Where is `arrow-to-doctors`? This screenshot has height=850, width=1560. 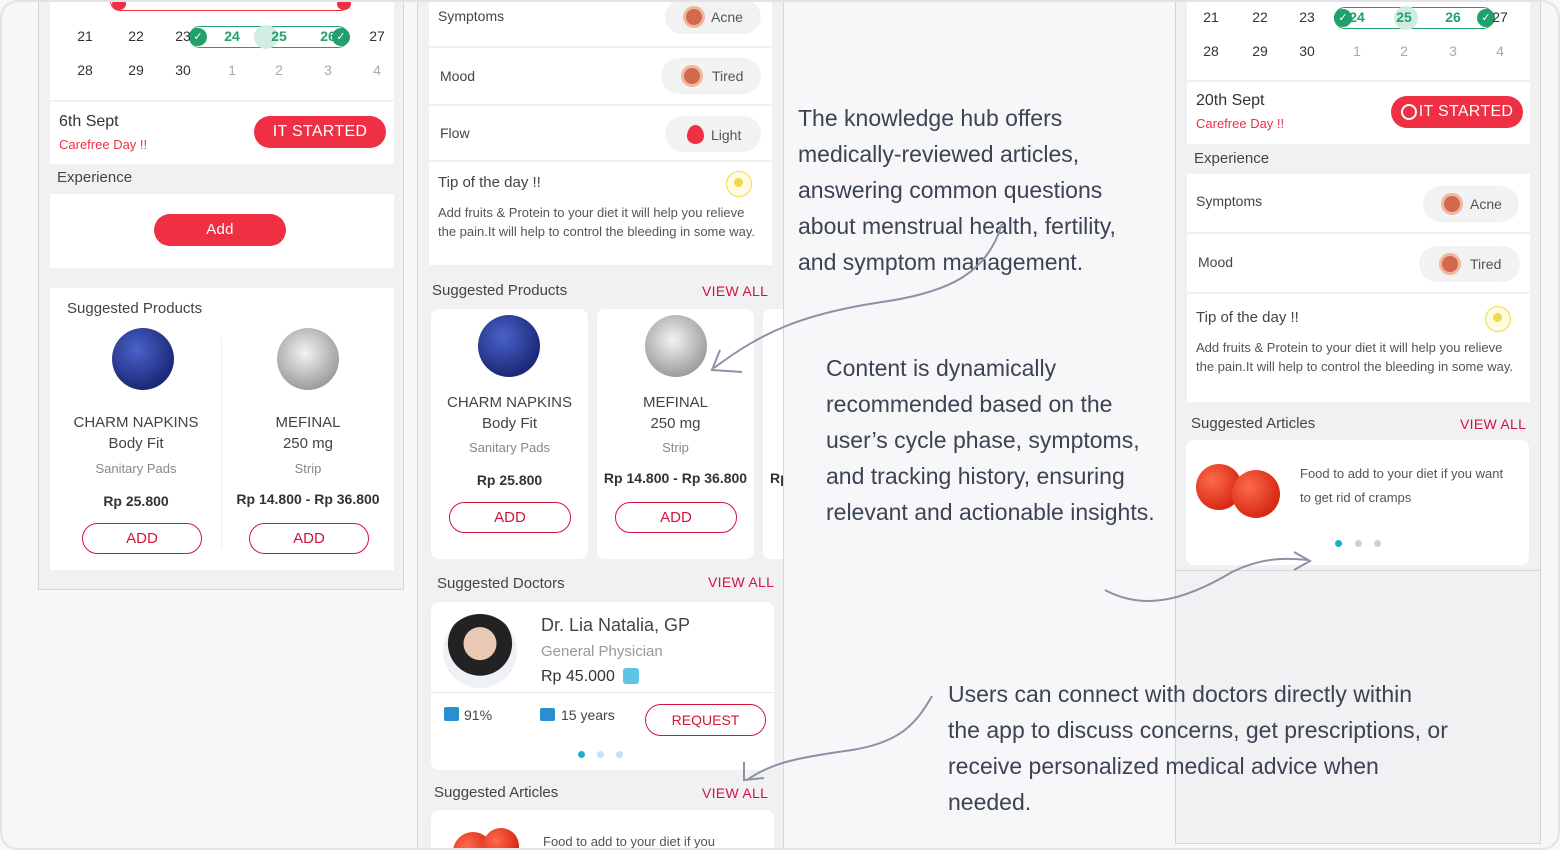 arrow-to-doctors is located at coordinates (839, 738).